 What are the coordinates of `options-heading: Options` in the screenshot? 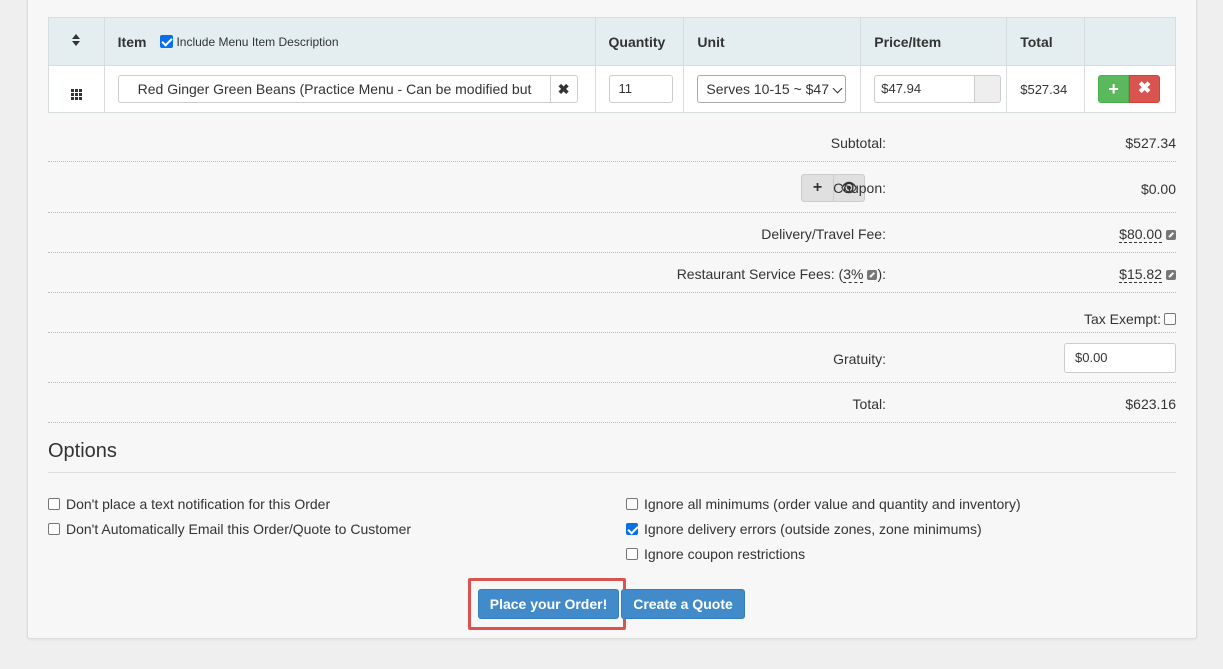 It's located at (82, 451).